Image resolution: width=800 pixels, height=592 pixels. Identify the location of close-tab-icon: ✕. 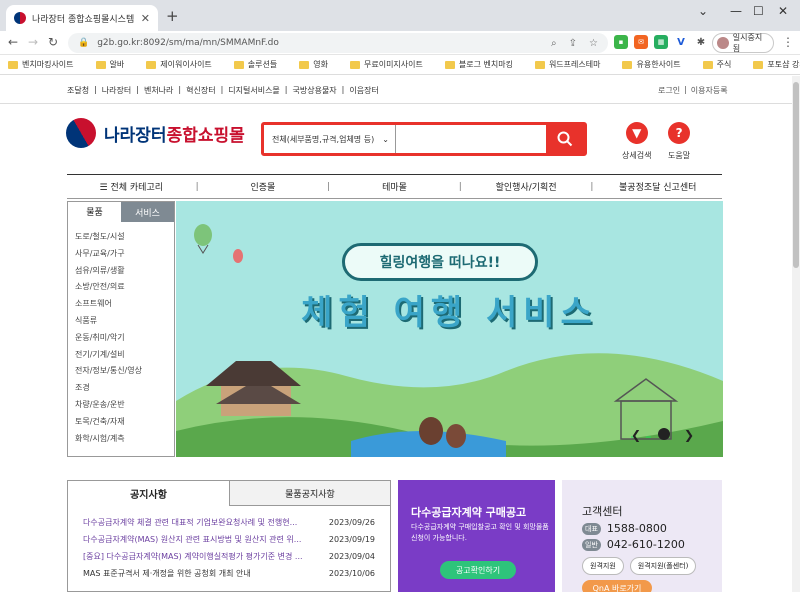
(145, 18).